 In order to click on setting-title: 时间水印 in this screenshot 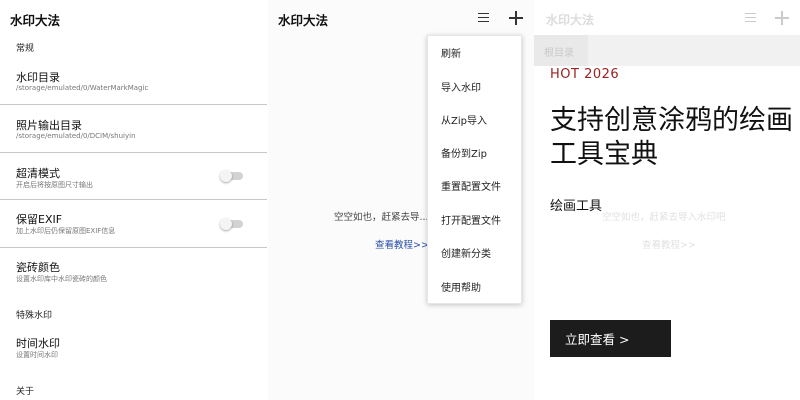, I will do `click(38, 343)`.